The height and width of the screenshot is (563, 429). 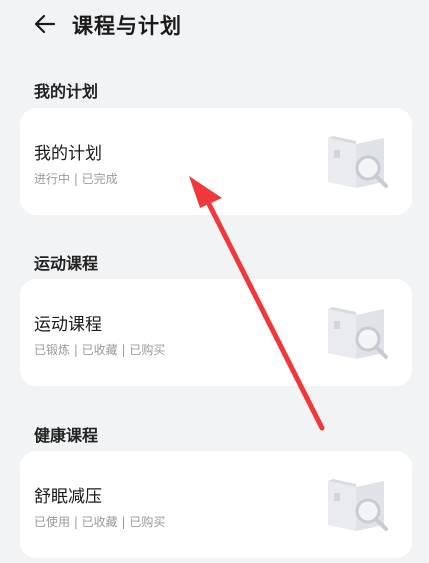 I want to click on card-title: 运动课程, so click(x=68, y=325).